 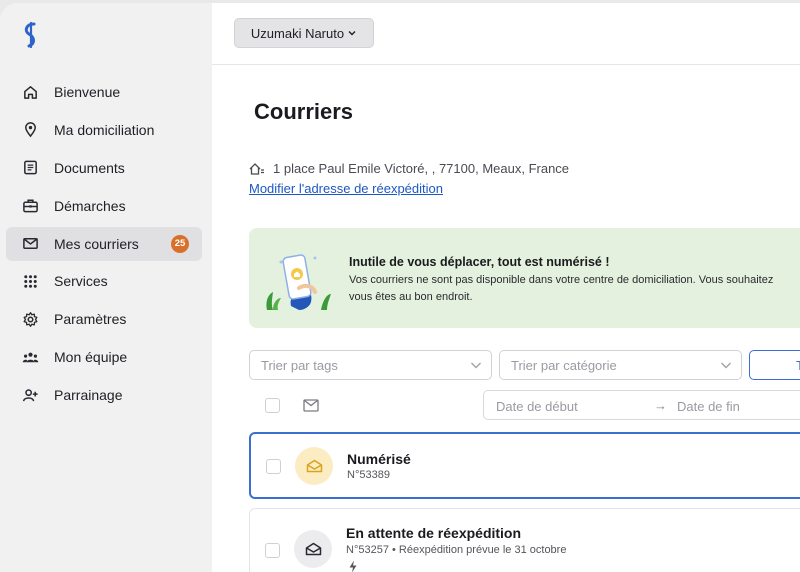 I want to click on location-pin-icon, so click(x=30, y=130).